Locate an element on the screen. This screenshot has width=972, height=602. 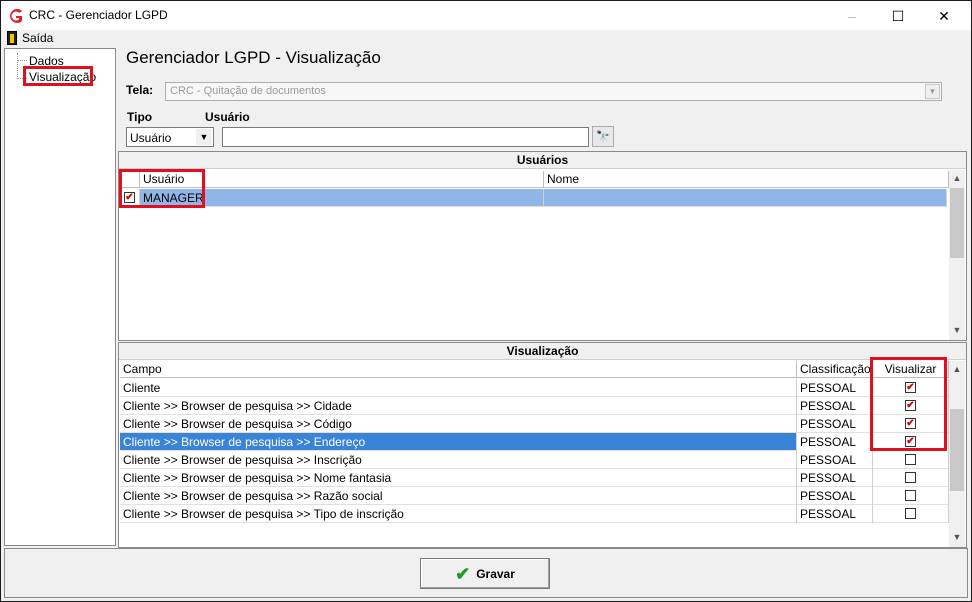
tipo-select: Usuário ▼ is located at coordinates (170, 137).